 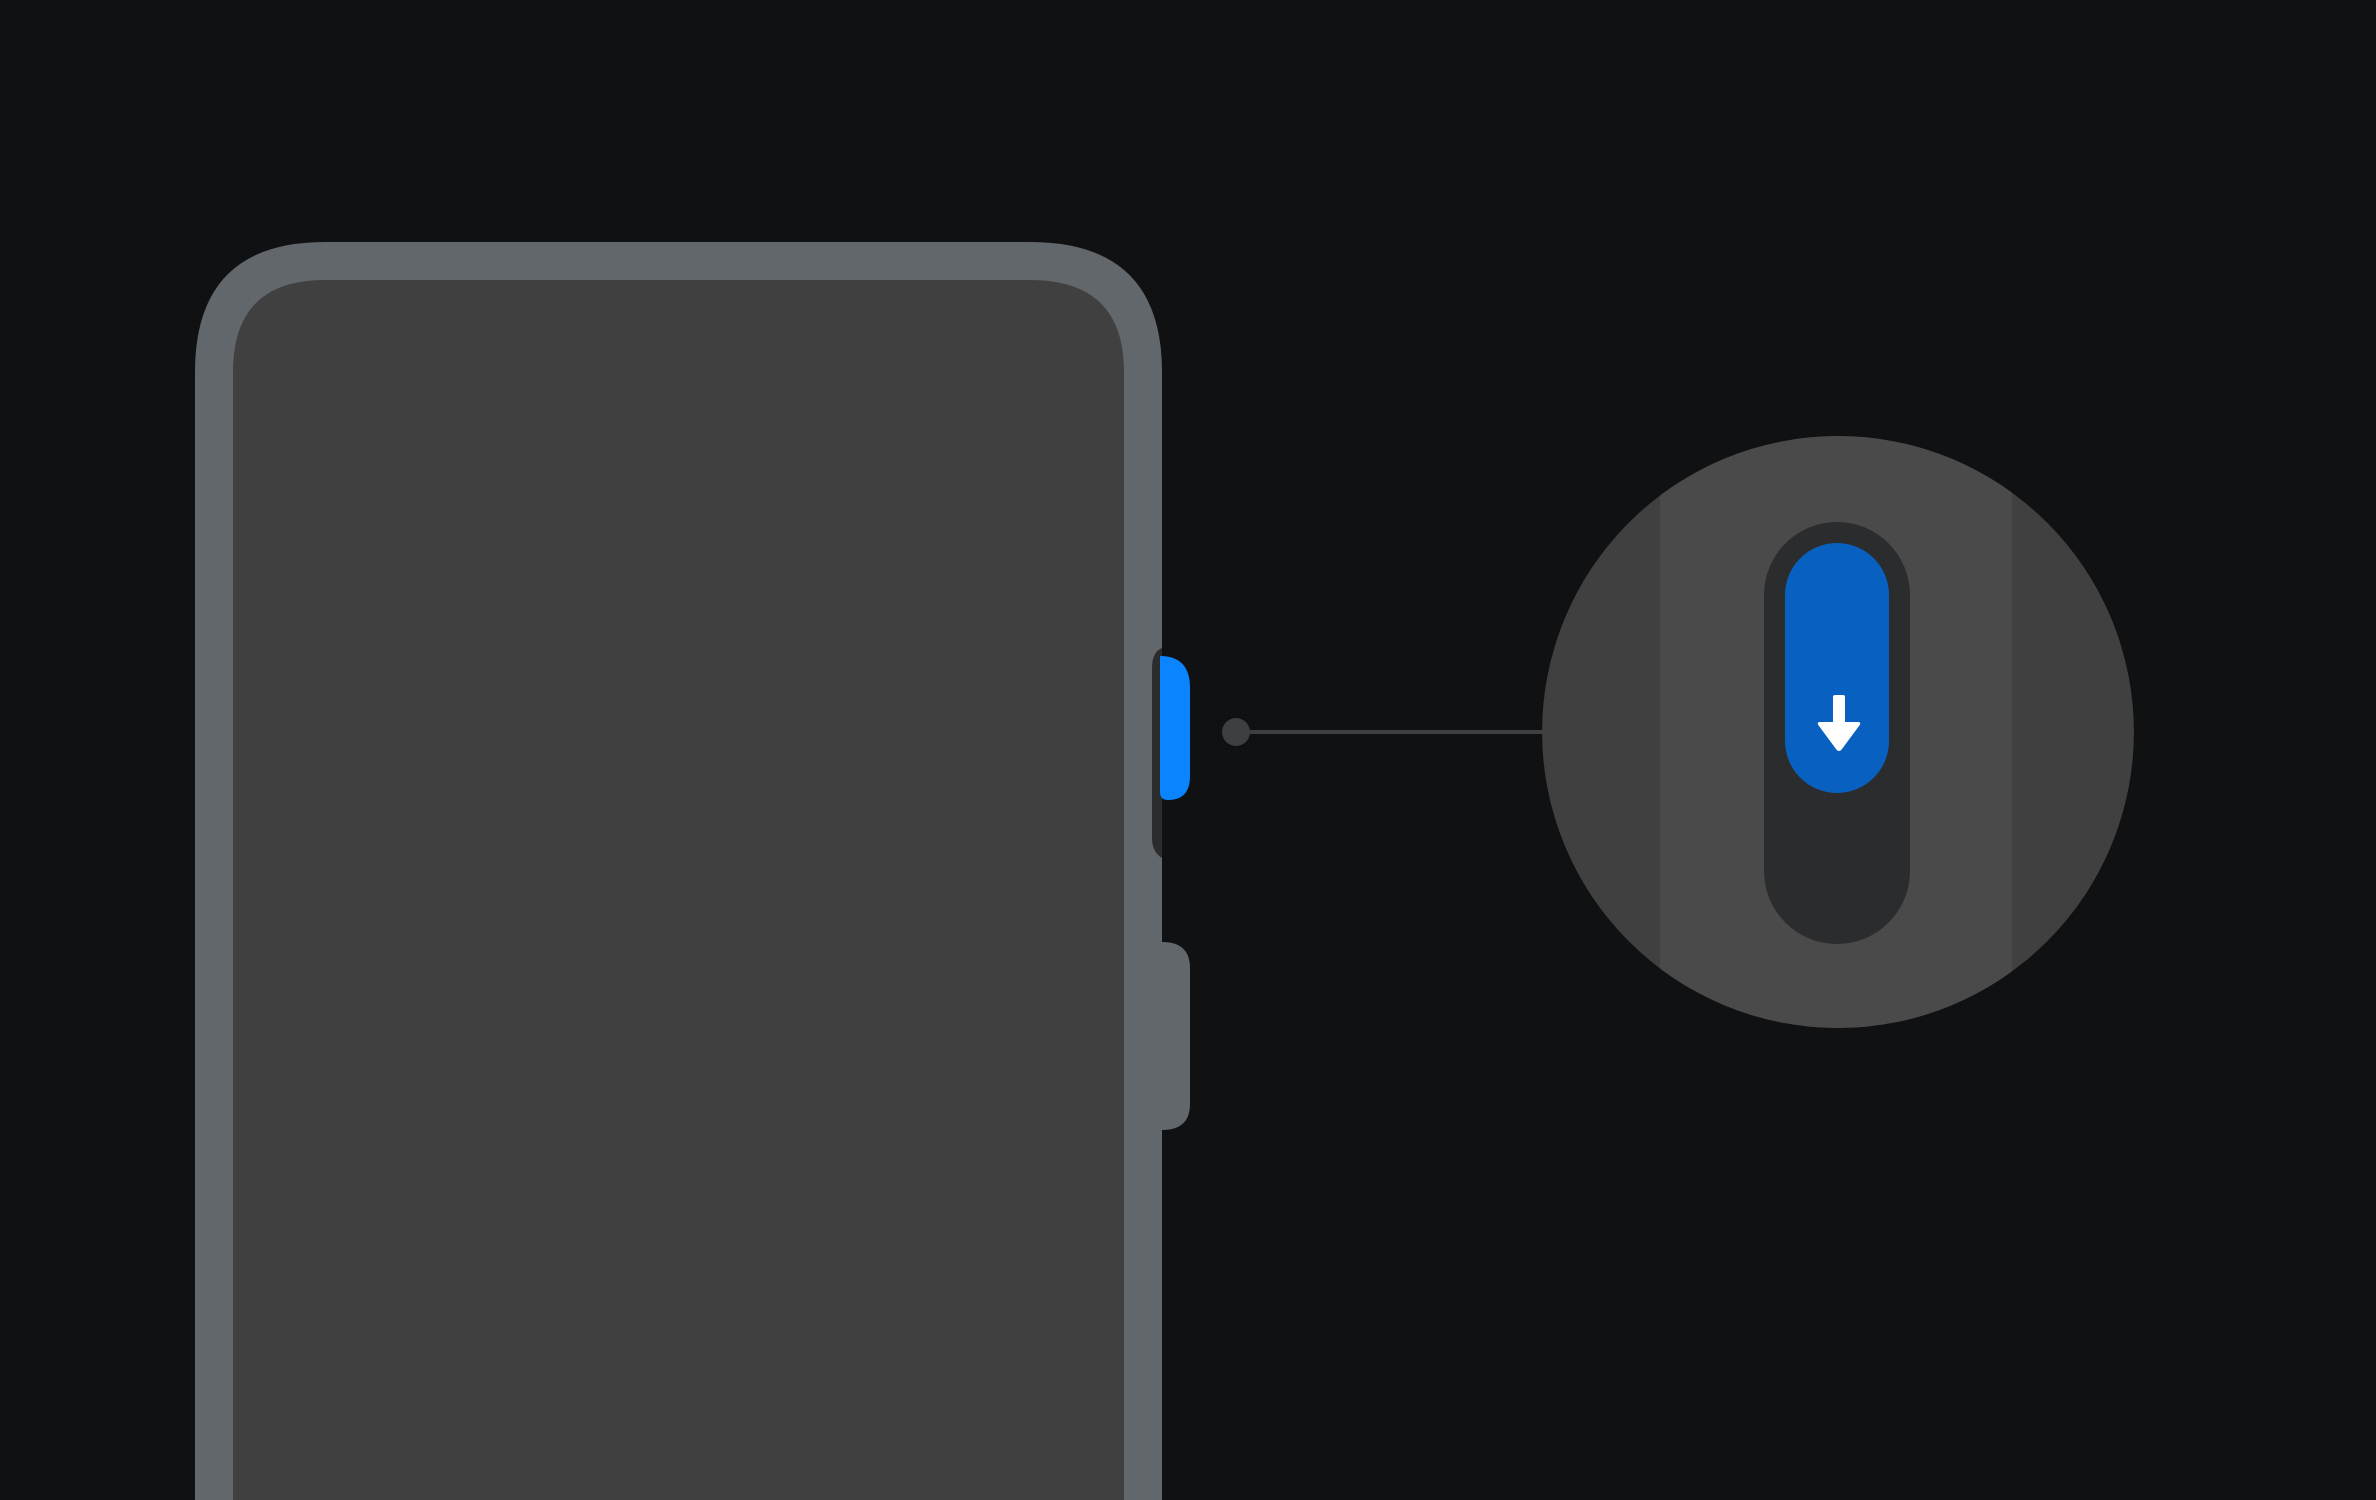 I want to click on magnifier, so click(x=1838, y=732).